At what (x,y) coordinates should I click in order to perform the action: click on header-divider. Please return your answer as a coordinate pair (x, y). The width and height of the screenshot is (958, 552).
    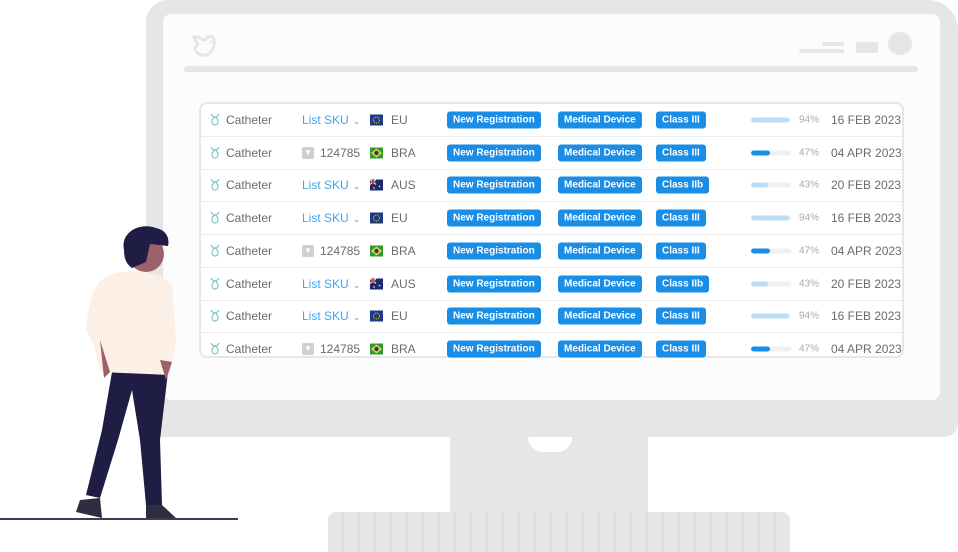
    Looking at the image, I should click on (551, 69).